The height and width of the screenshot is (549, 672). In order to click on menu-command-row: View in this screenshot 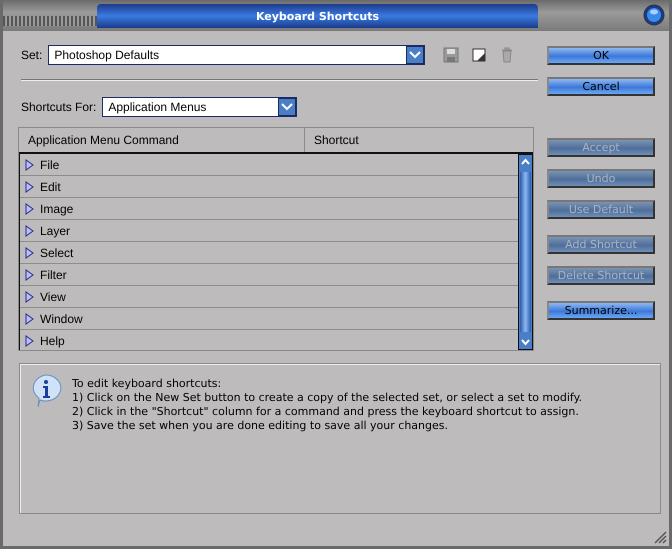, I will do `click(53, 297)`.